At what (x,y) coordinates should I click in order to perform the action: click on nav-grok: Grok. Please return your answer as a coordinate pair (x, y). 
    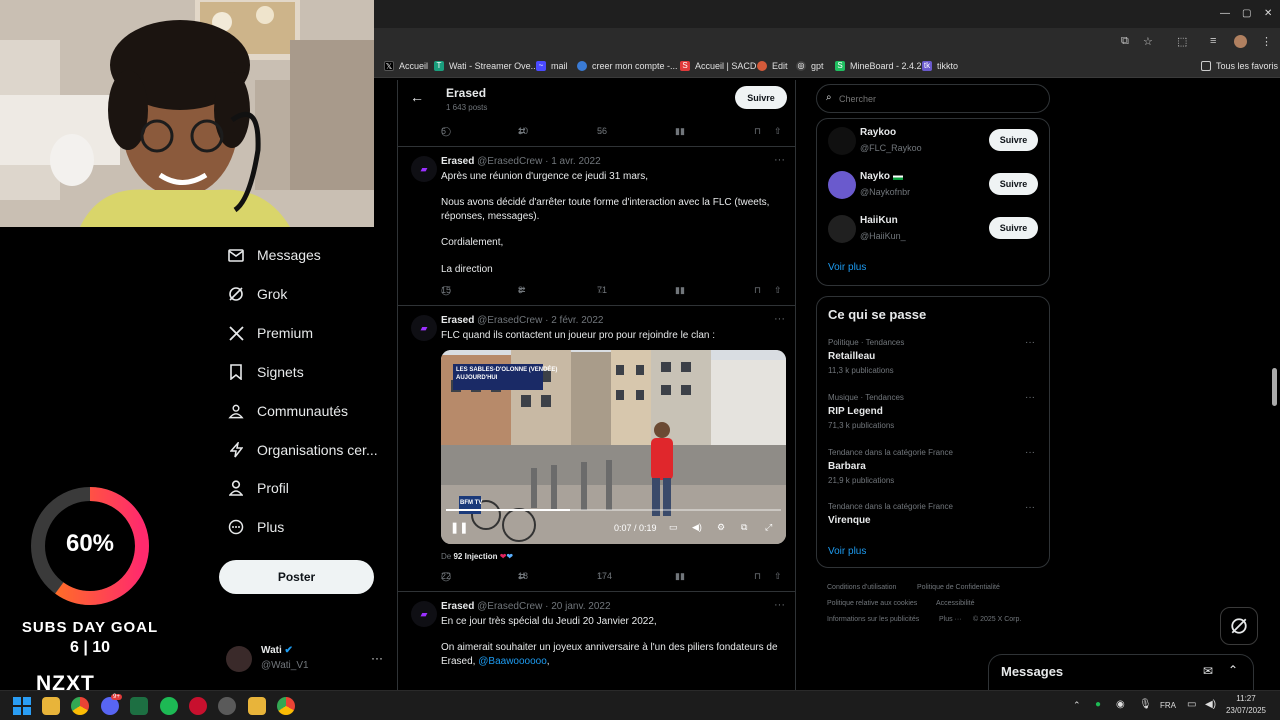
    Looking at the image, I should click on (257, 294).